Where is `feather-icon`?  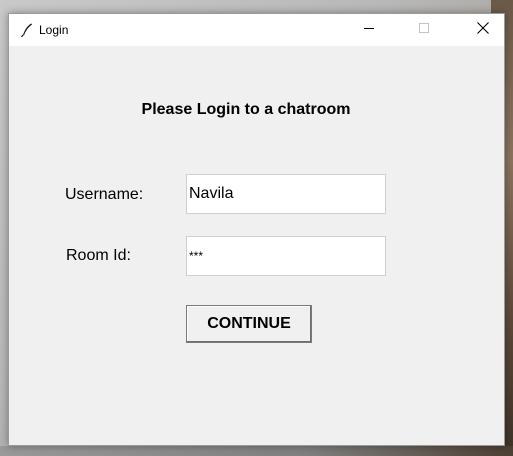 feather-icon is located at coordinates (27, 30).